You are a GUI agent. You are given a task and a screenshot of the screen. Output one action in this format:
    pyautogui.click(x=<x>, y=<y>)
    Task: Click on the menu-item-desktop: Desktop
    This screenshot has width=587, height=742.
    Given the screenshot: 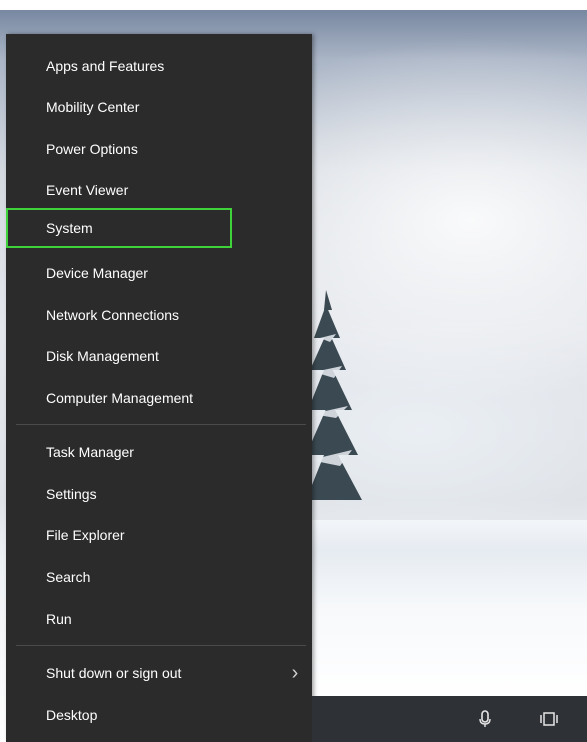 What is the action you would take?
    pyautogui.click(x=159, y=715)
    